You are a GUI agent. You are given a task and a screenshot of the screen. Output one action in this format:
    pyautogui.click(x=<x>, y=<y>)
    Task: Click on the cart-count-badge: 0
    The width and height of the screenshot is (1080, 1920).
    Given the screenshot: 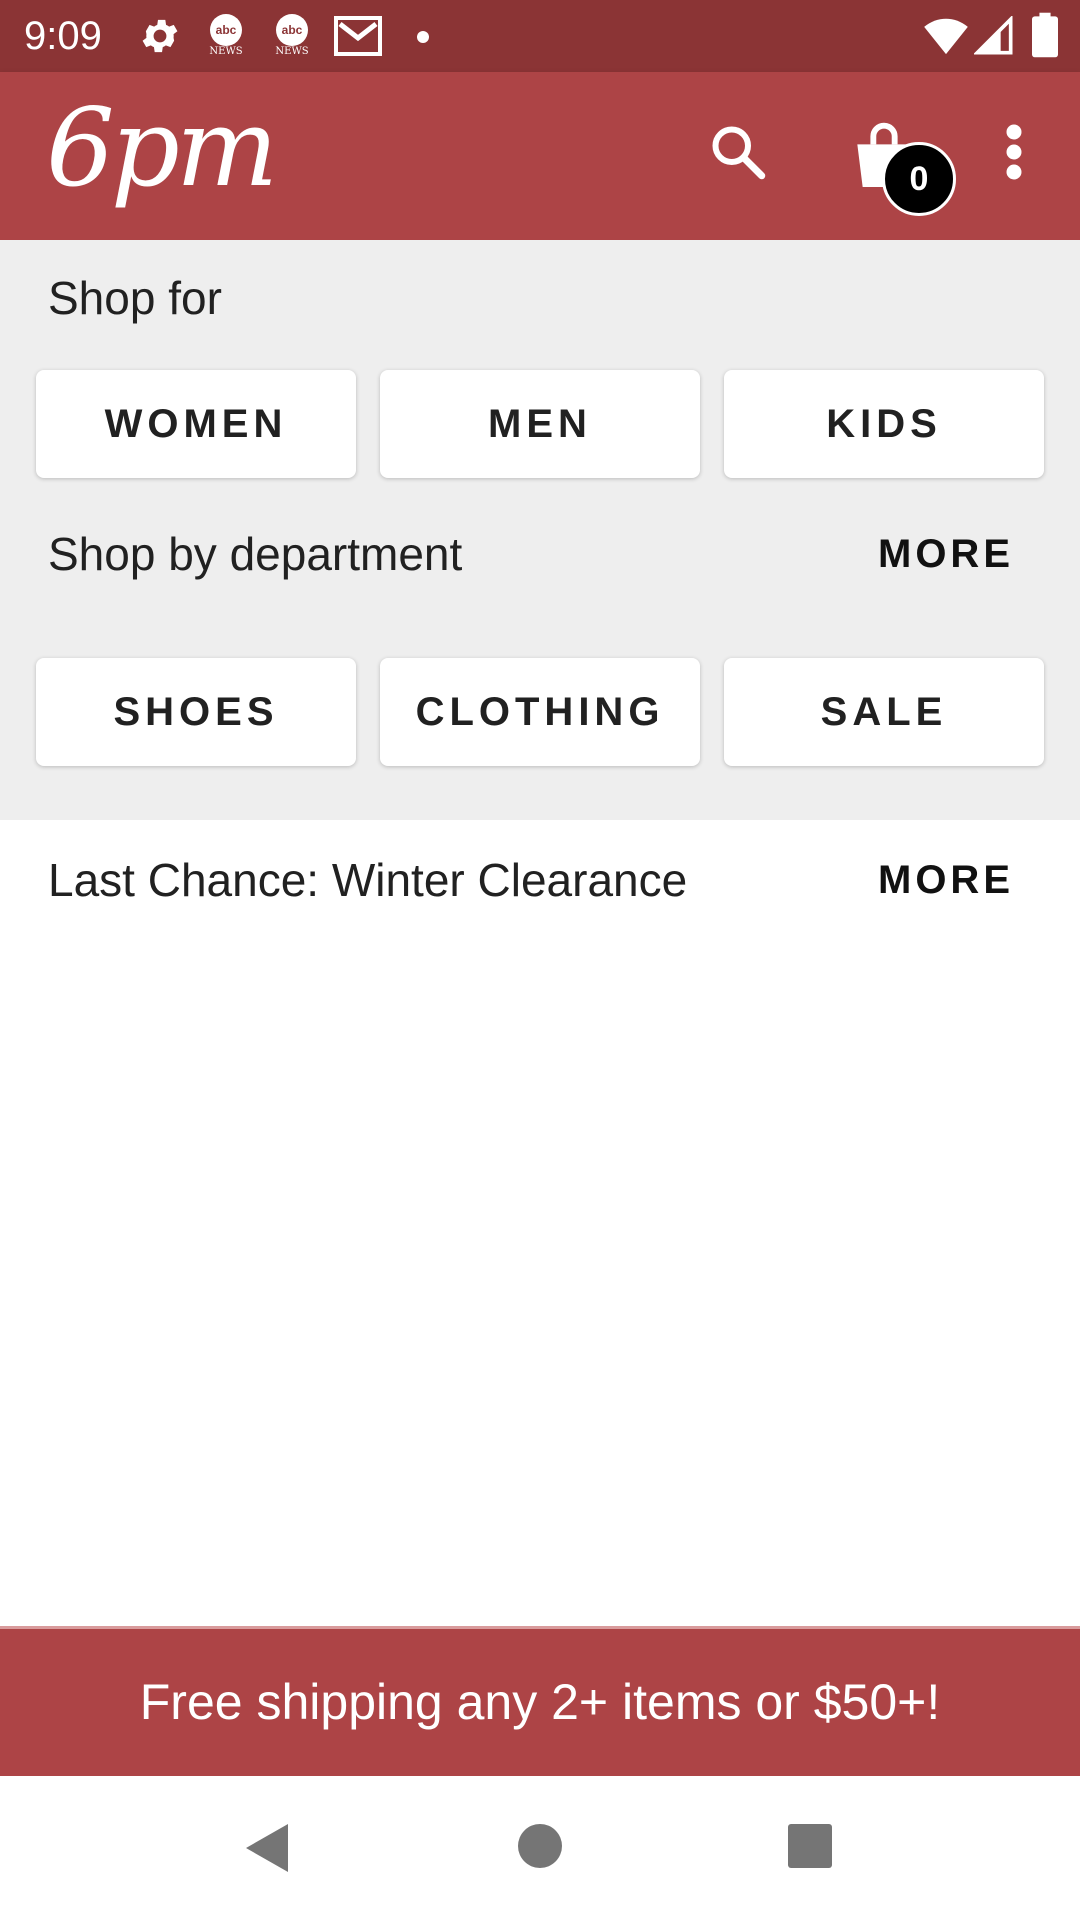 What is the action you would take?
    pyautogui.click(x=919, y=179)
    